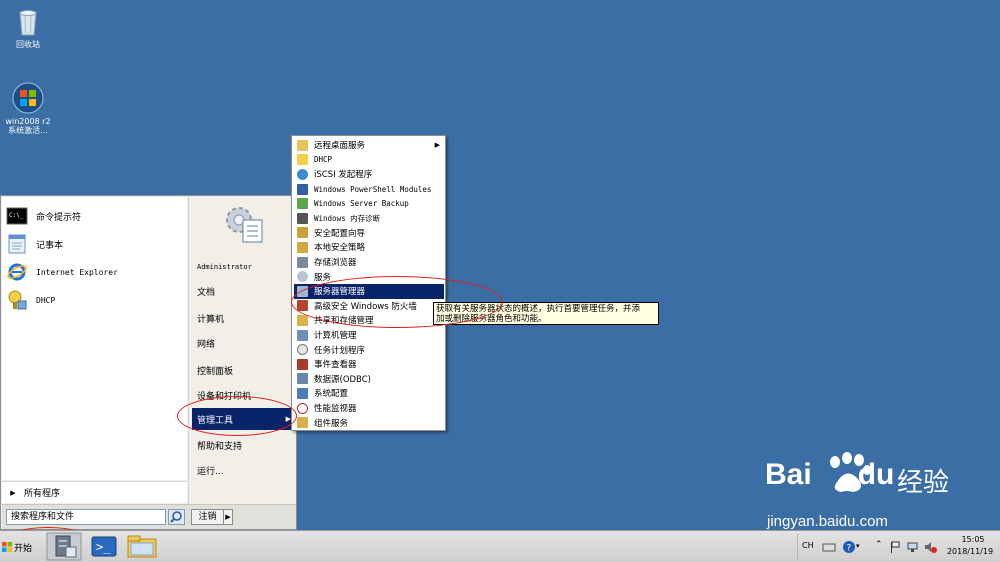 Image resolution: width=1000 pixels, height=562 pixels. Describe the element at coordinates (95, 272) in the screenshot. I see `program-internet-explorer: Internet Explorer` at that location.